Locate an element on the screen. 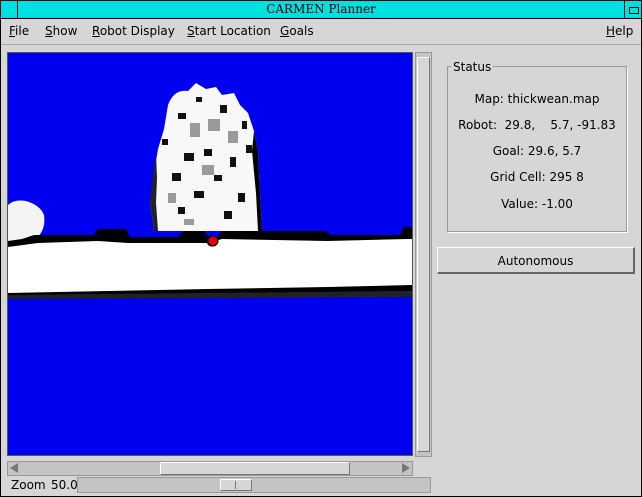 Image resolution: width=642 pixels, height=497 pixels. status-legend: Status is located at coordinates (472, 67).